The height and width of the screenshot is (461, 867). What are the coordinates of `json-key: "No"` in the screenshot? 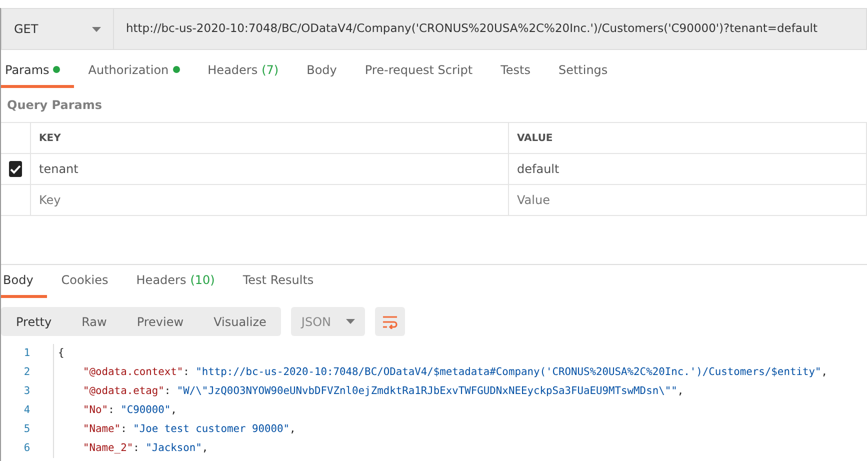 It's located at (95, 410).